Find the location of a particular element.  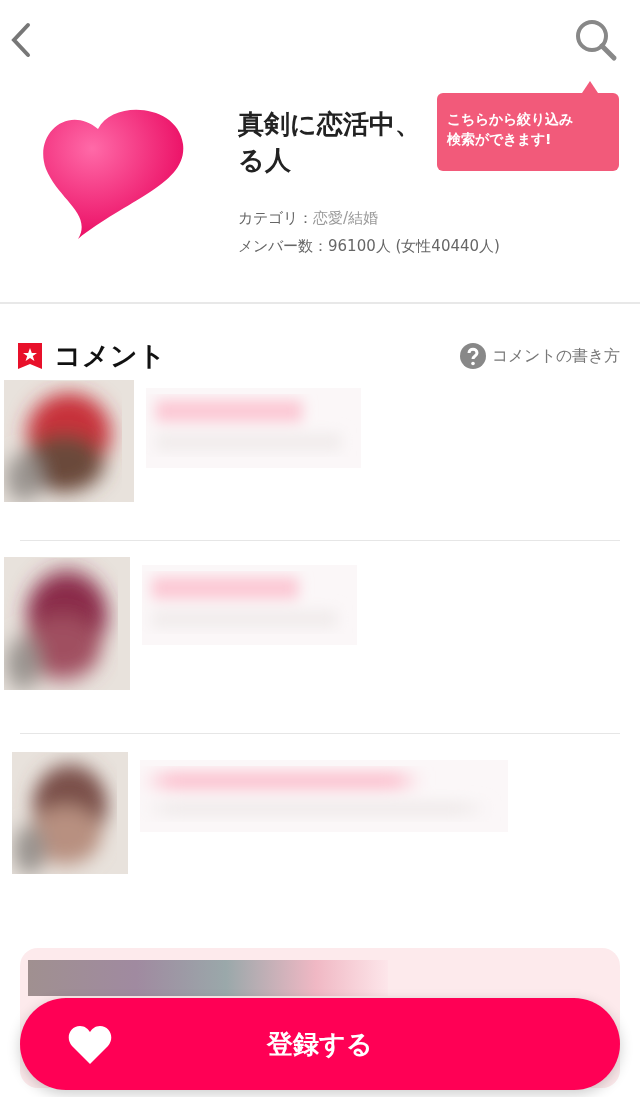

help-link: コメントの書き方 is located at coordinates (540, 356).